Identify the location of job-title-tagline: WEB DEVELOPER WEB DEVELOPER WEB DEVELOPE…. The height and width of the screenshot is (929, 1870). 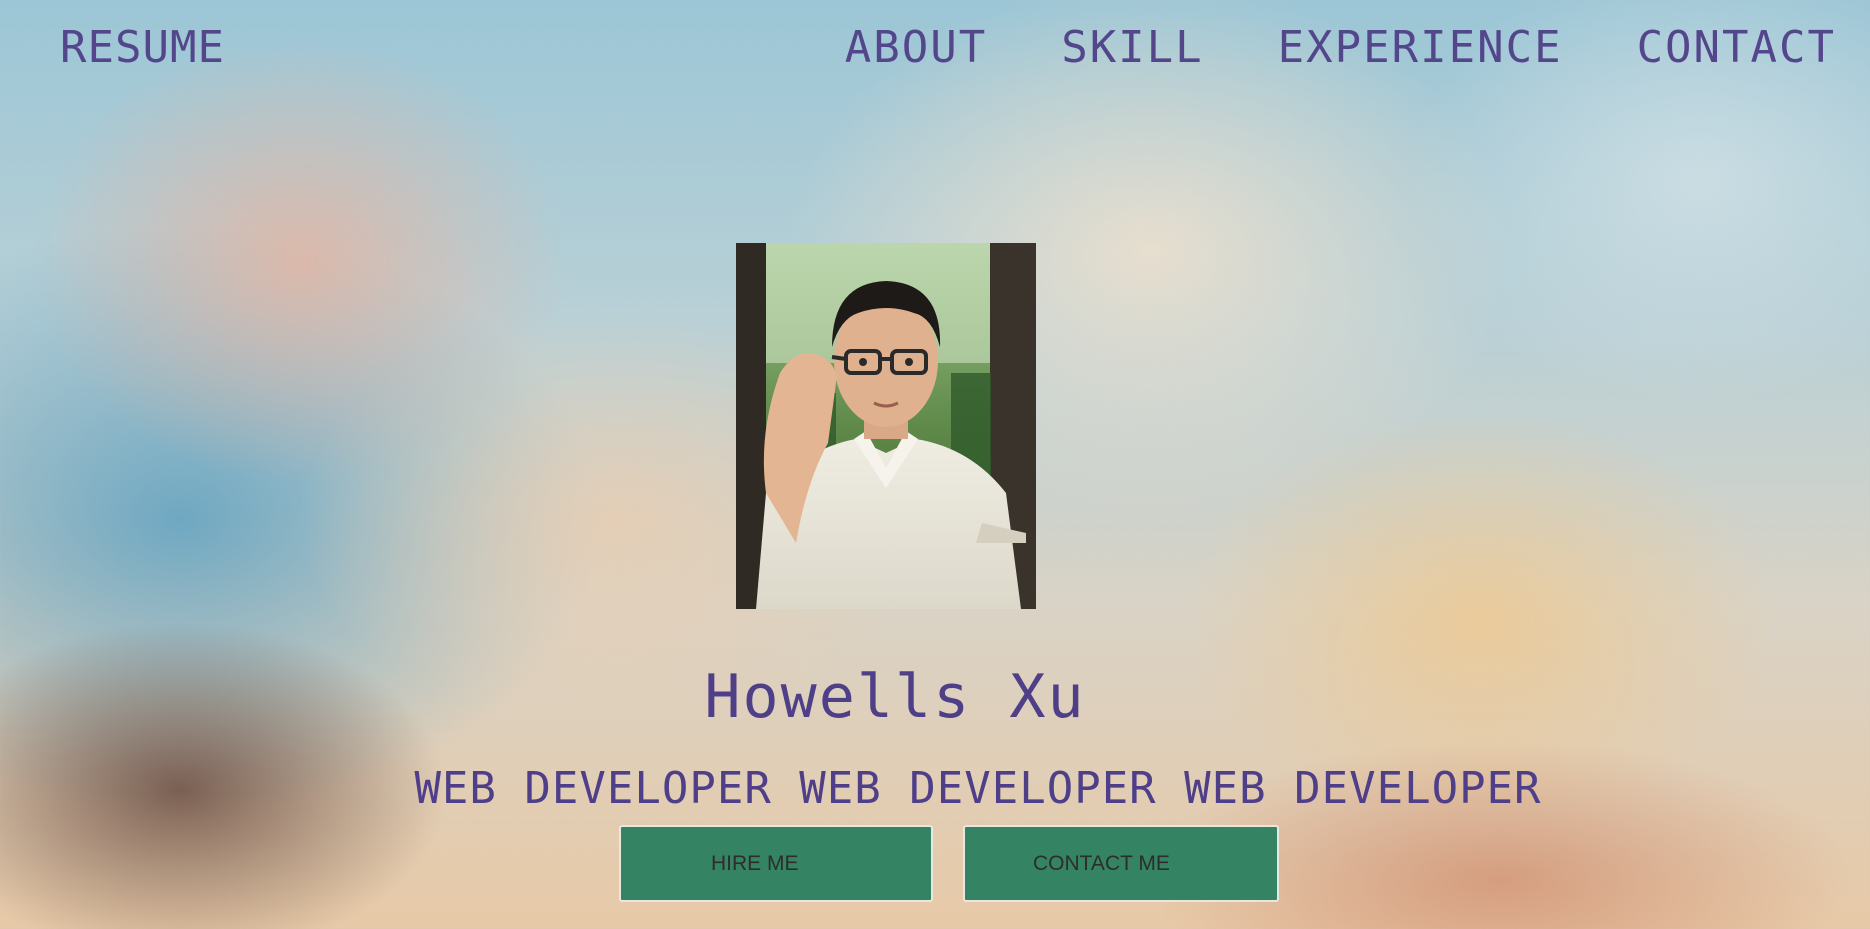
(978, 788).